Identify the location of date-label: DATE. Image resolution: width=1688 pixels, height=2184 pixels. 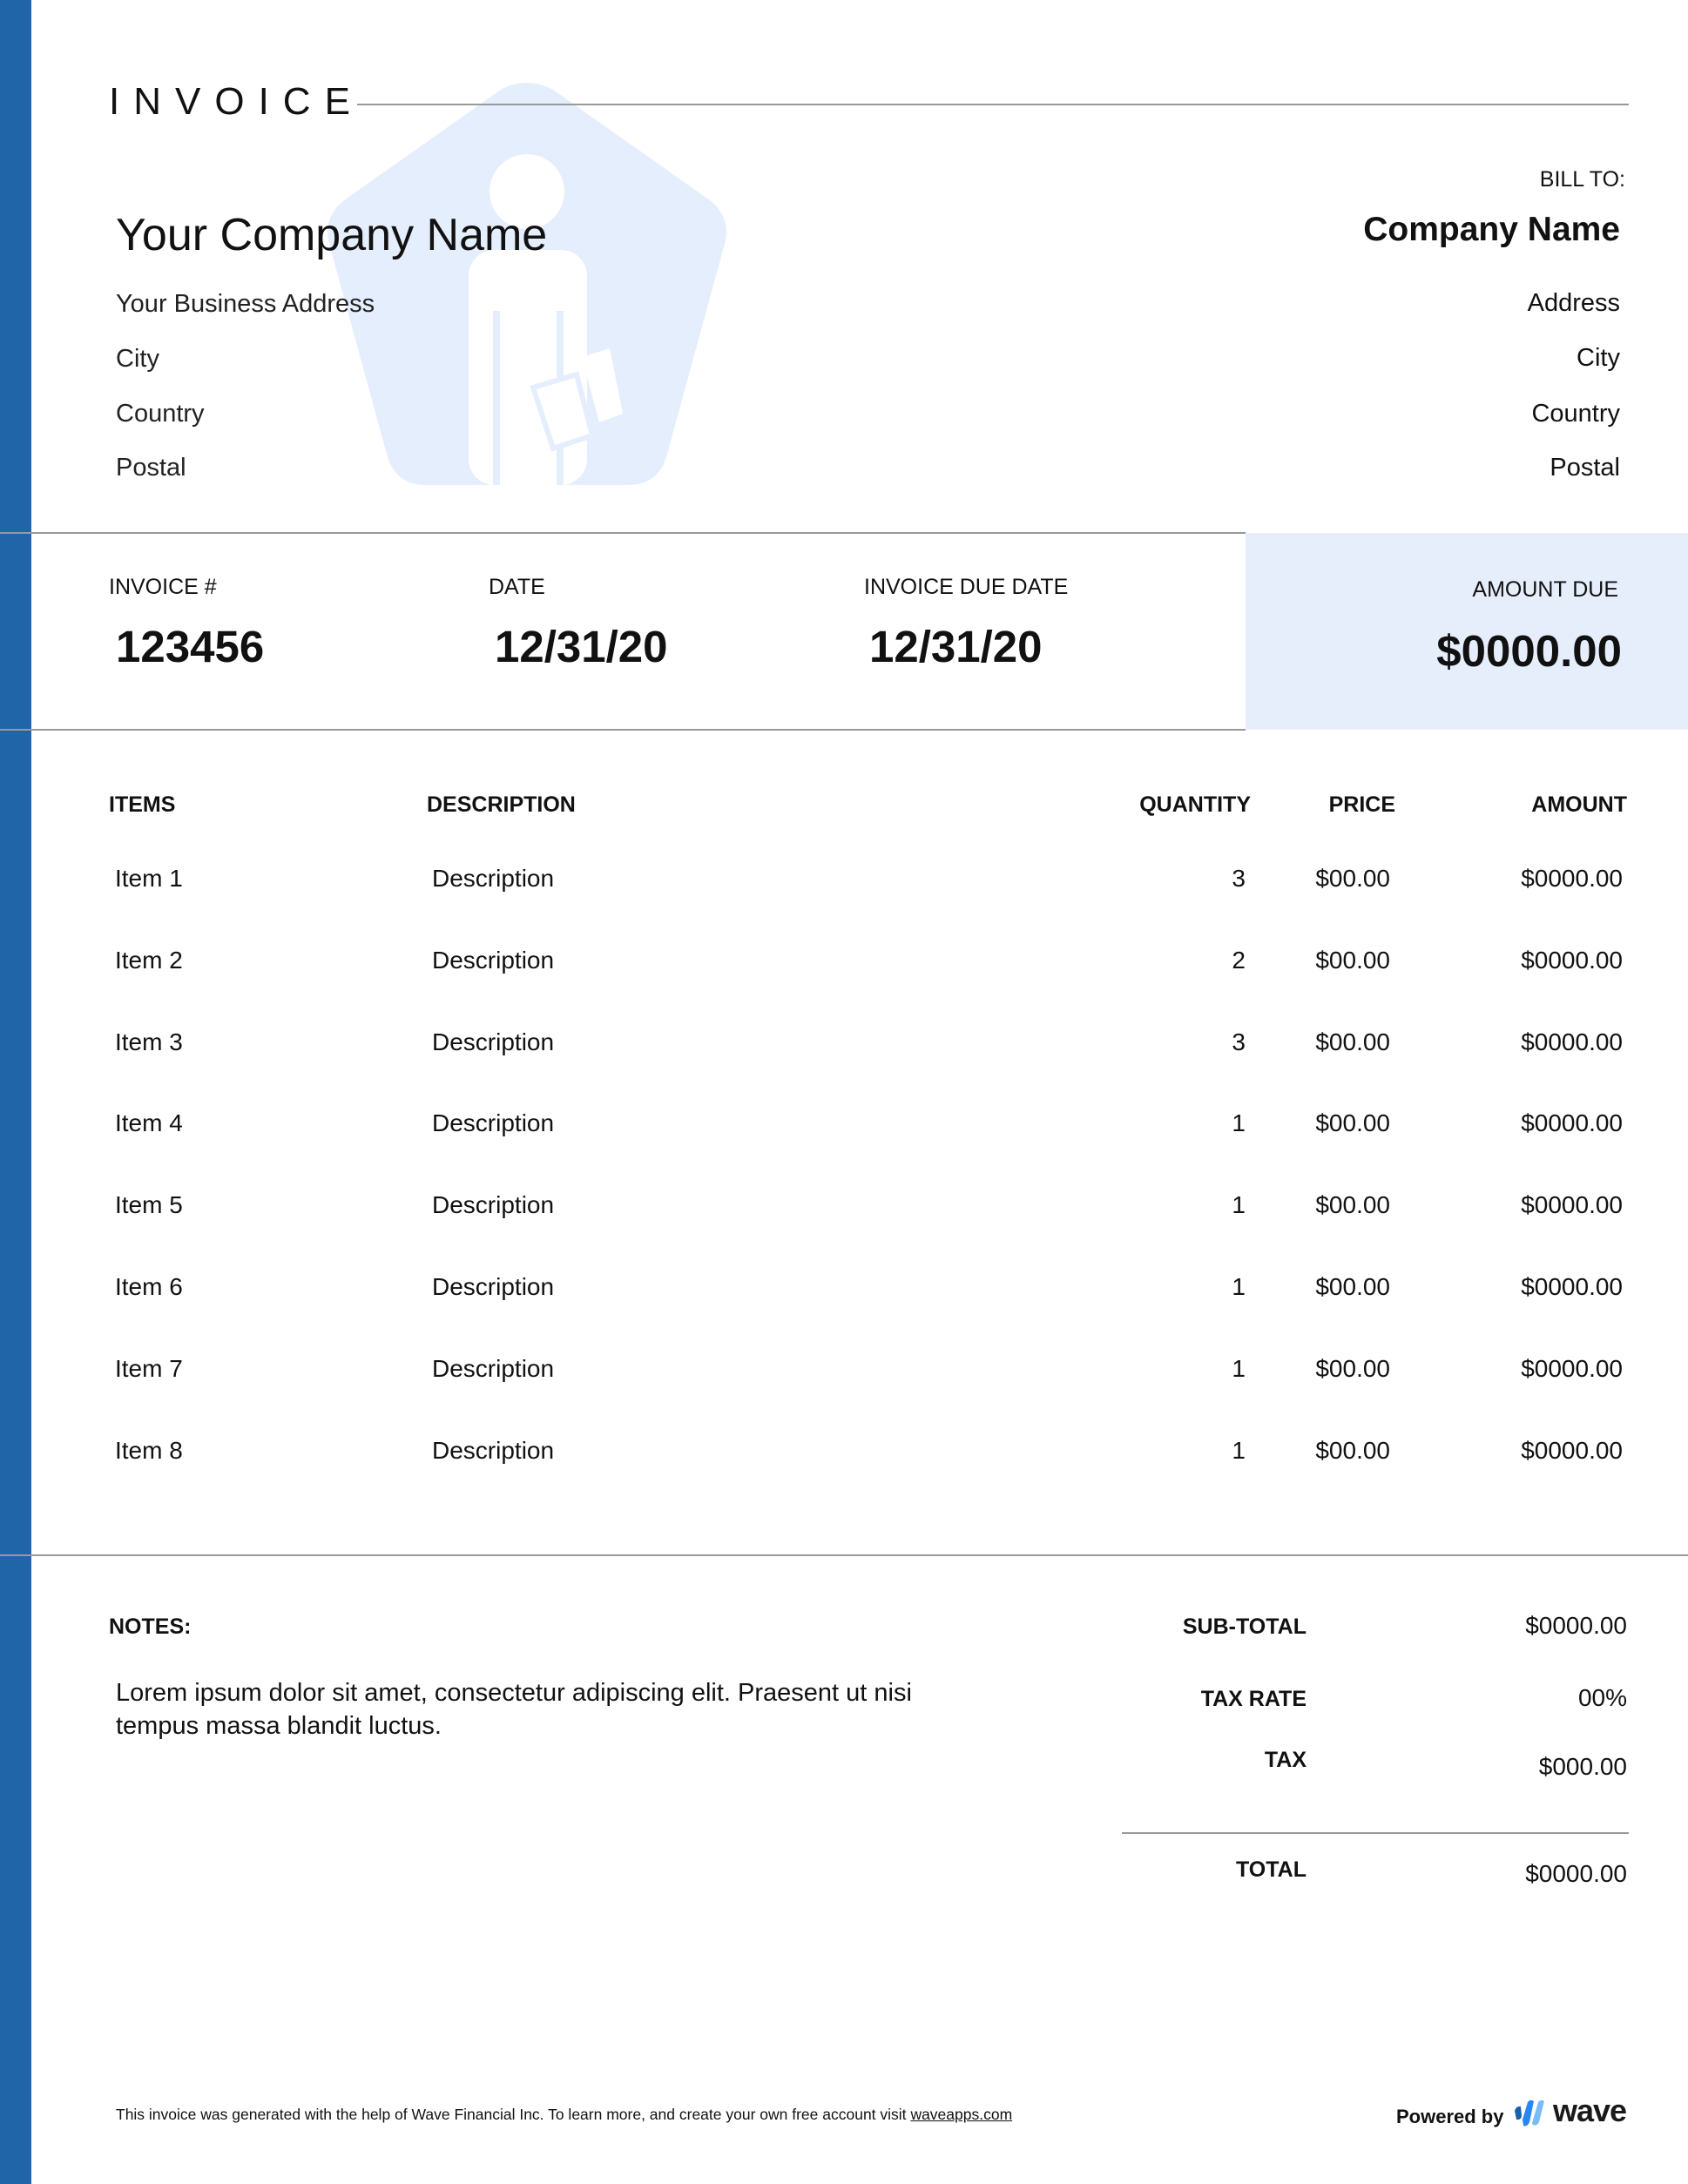
(517, 587).